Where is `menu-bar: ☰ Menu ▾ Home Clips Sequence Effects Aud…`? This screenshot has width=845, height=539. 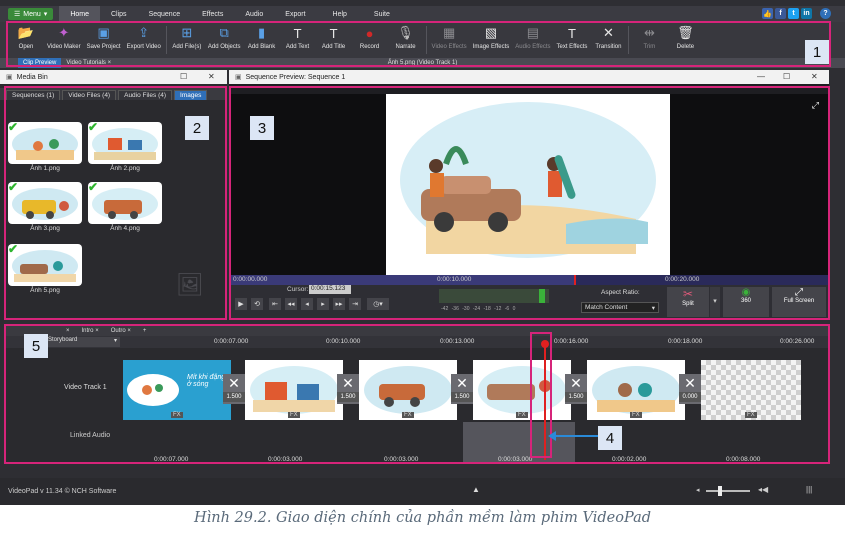 menu-bar: ☰ Menu ▾ Home Clips Sequence Effects Aud… is located at coordinates (422, 14).